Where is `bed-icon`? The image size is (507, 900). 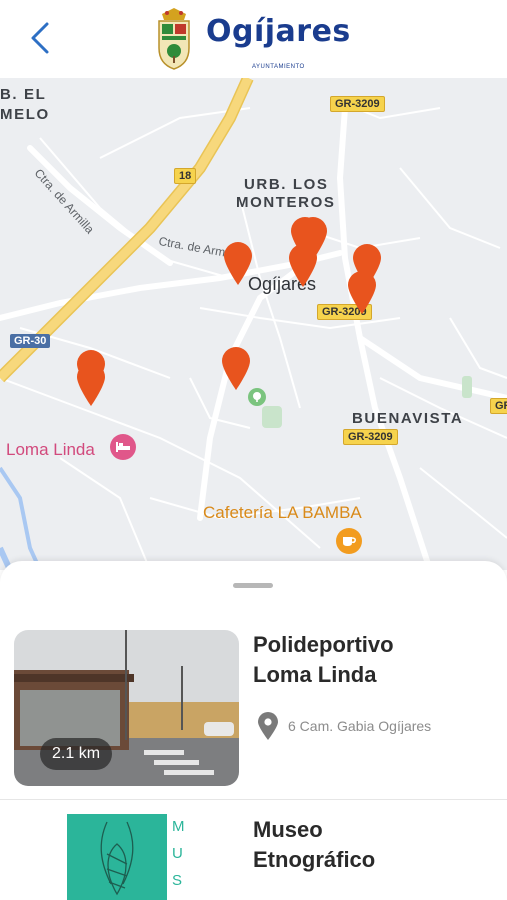 bed-icon is located at coordinates (123, 447).